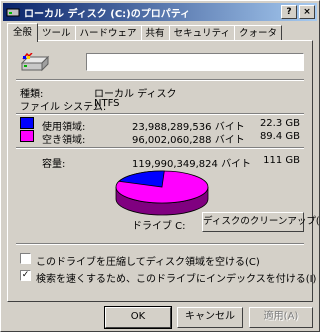  I want to click on free-space-label: 空き領域:, so click(64, 140).